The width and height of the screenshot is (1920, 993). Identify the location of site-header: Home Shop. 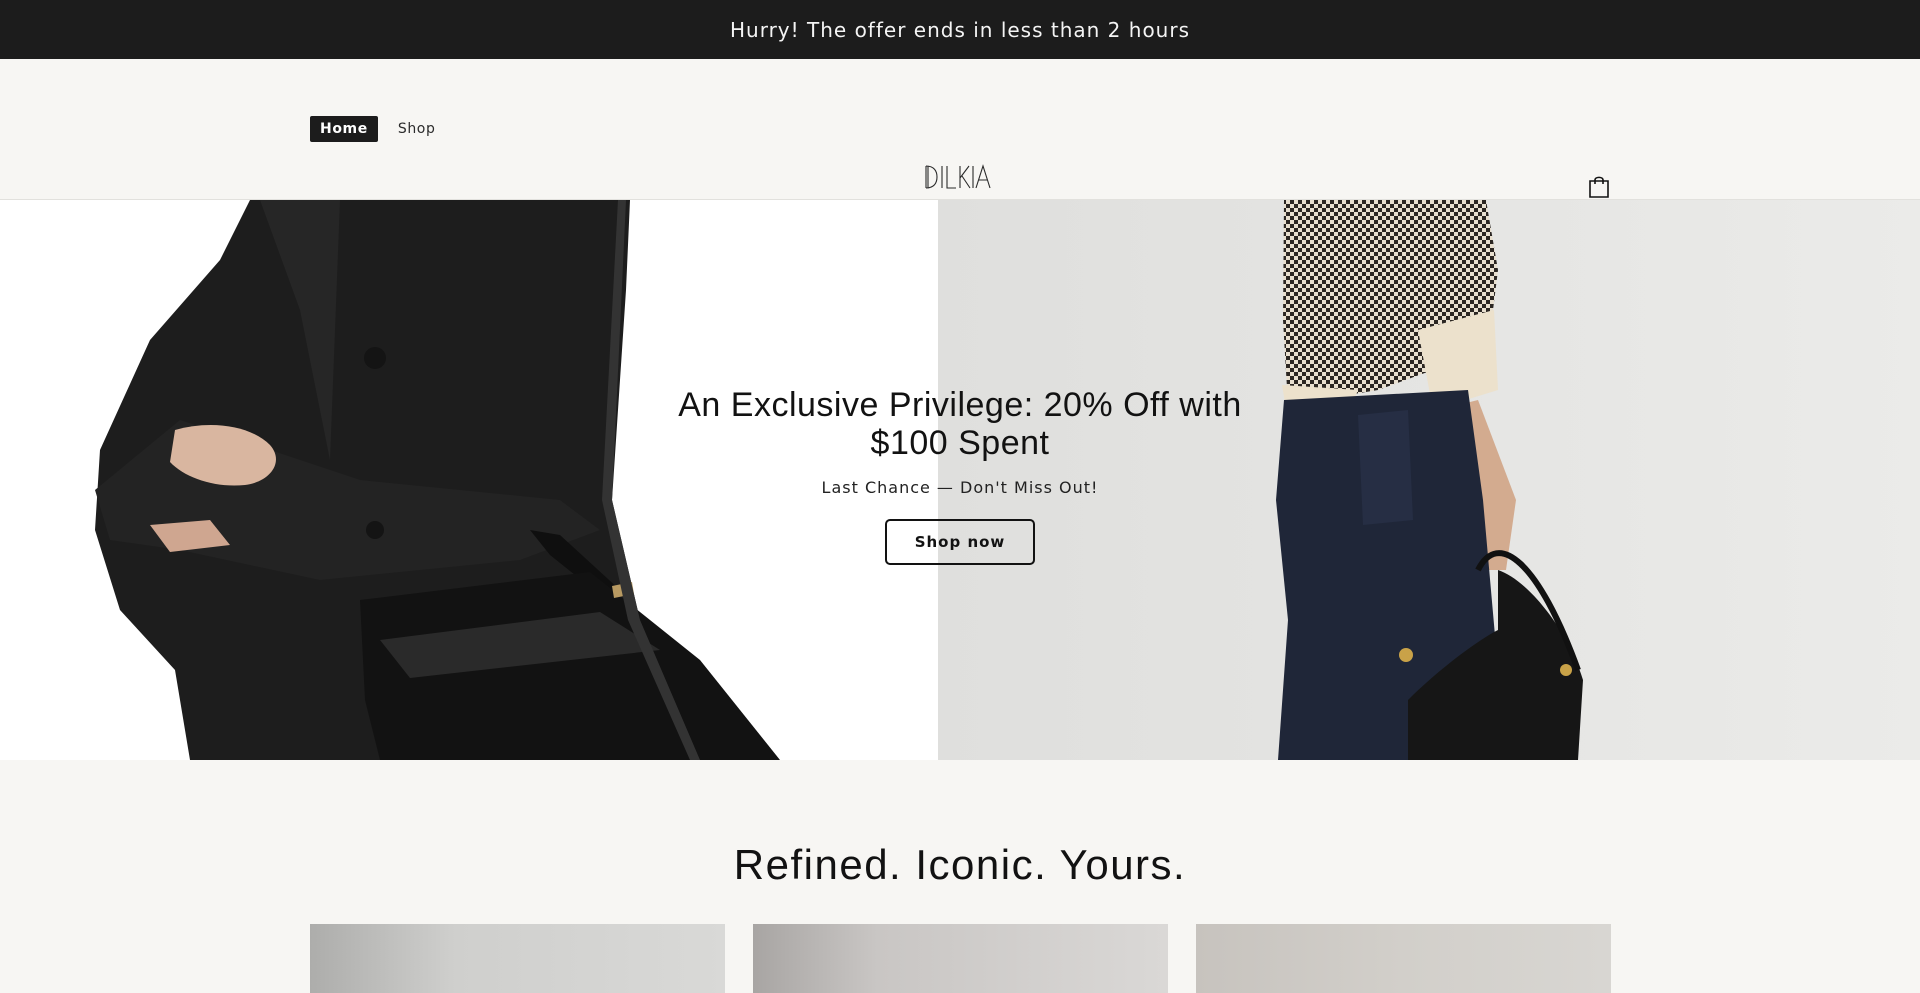
(960, 129).